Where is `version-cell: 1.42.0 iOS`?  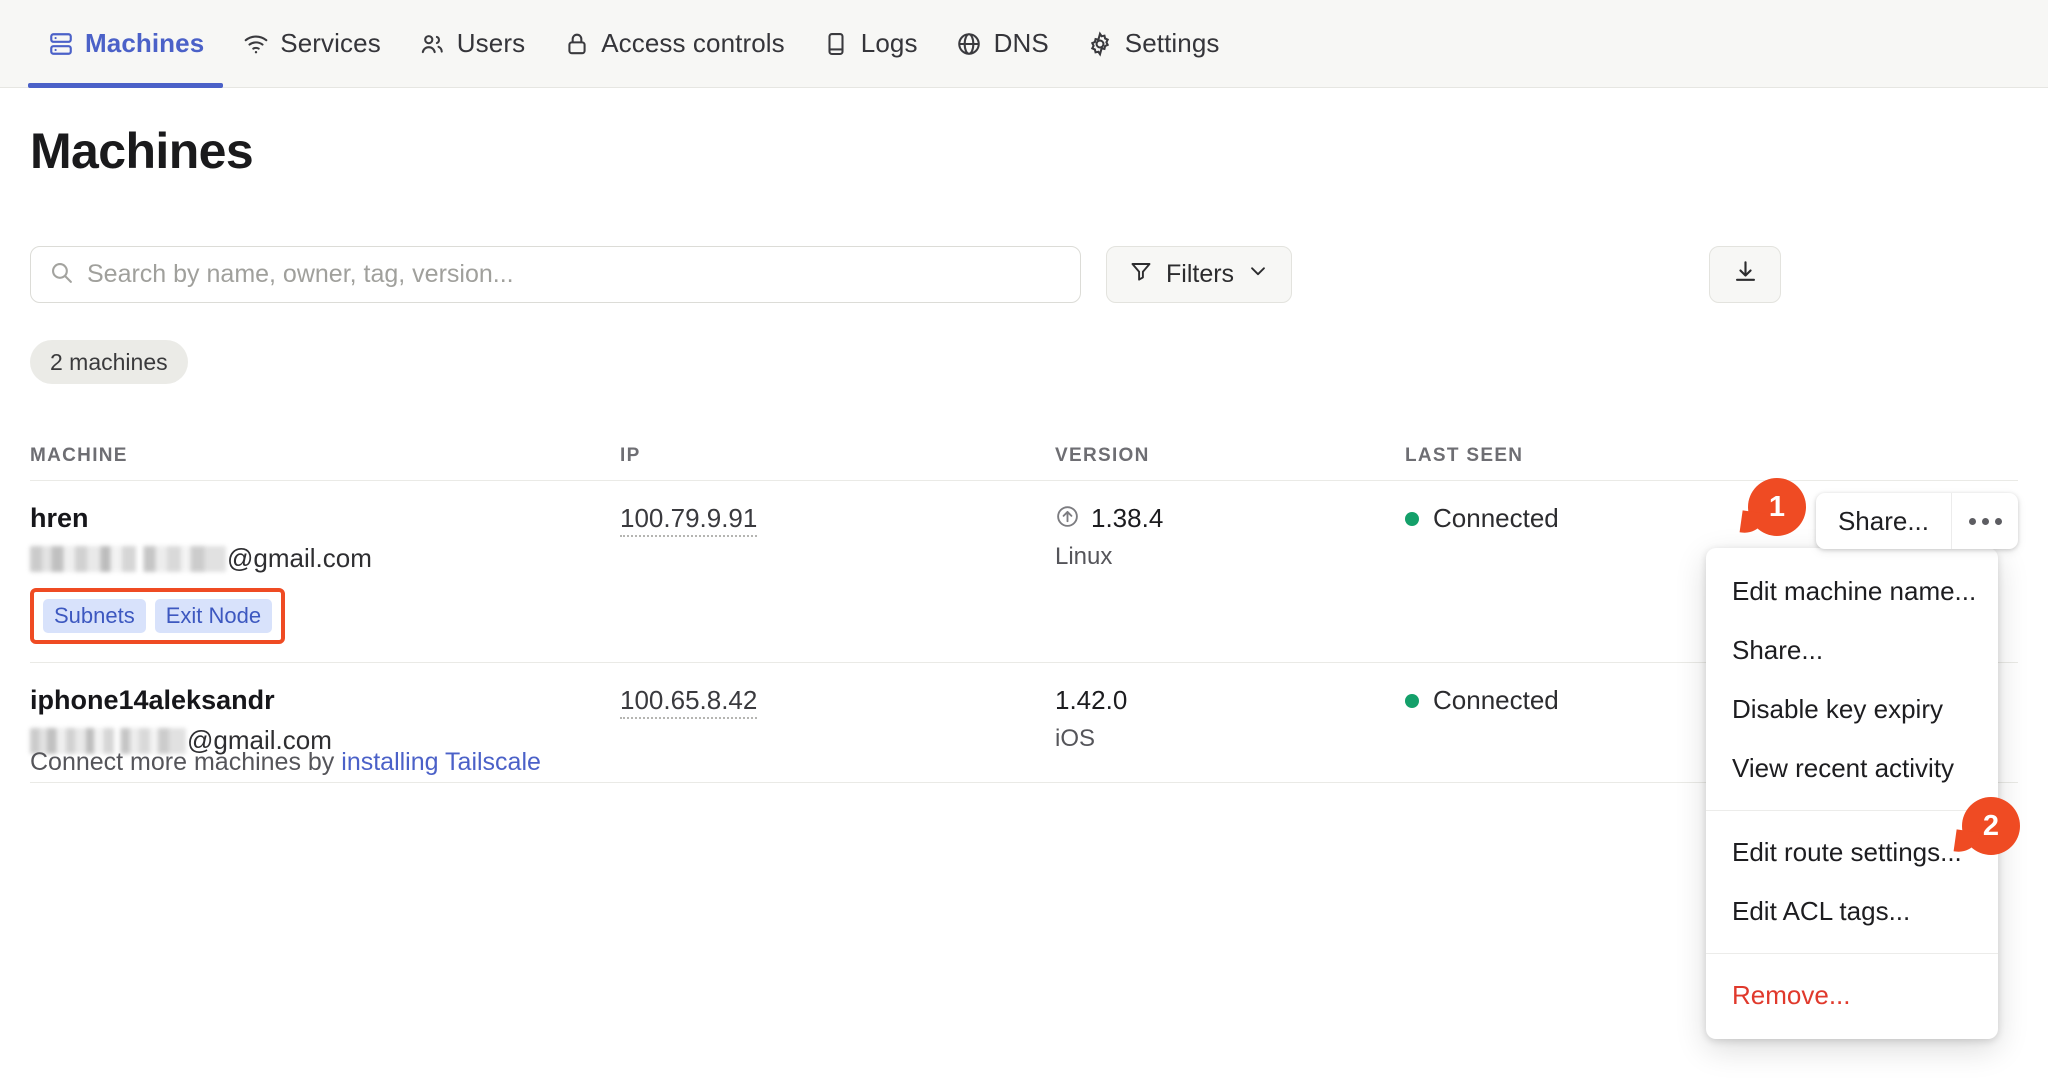 version-cell: 1.42.0 iOS is located at coordinates (1230, 719).